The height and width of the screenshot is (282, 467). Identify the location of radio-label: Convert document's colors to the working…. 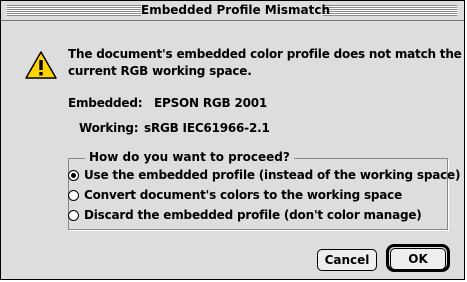
(243, 195).